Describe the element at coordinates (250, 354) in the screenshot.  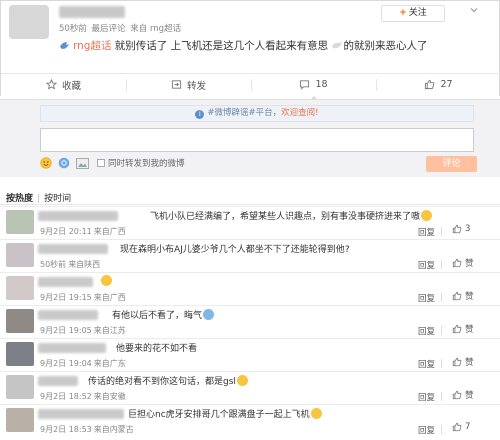
I see `comment-item: 他要来的花不如不看 9月2日 19:04 来自广东 回复 赞` at that location.